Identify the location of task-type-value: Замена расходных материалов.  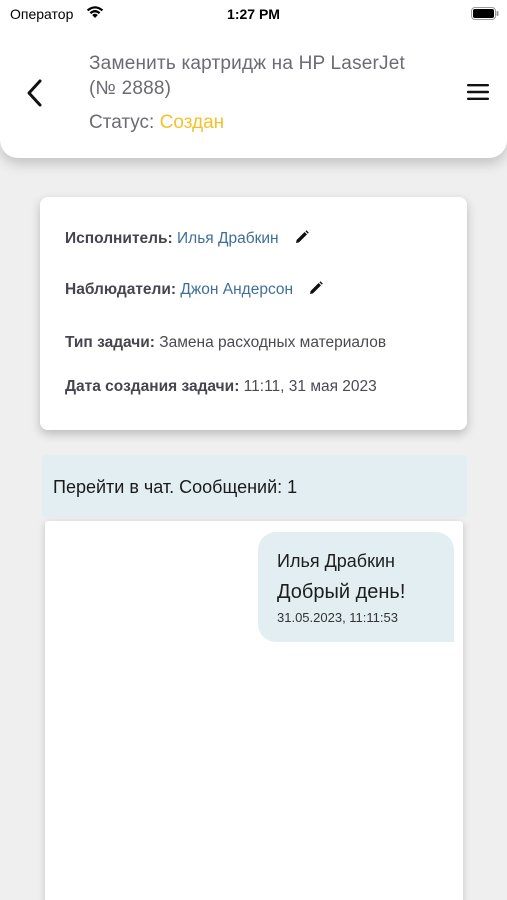
(273, 342).